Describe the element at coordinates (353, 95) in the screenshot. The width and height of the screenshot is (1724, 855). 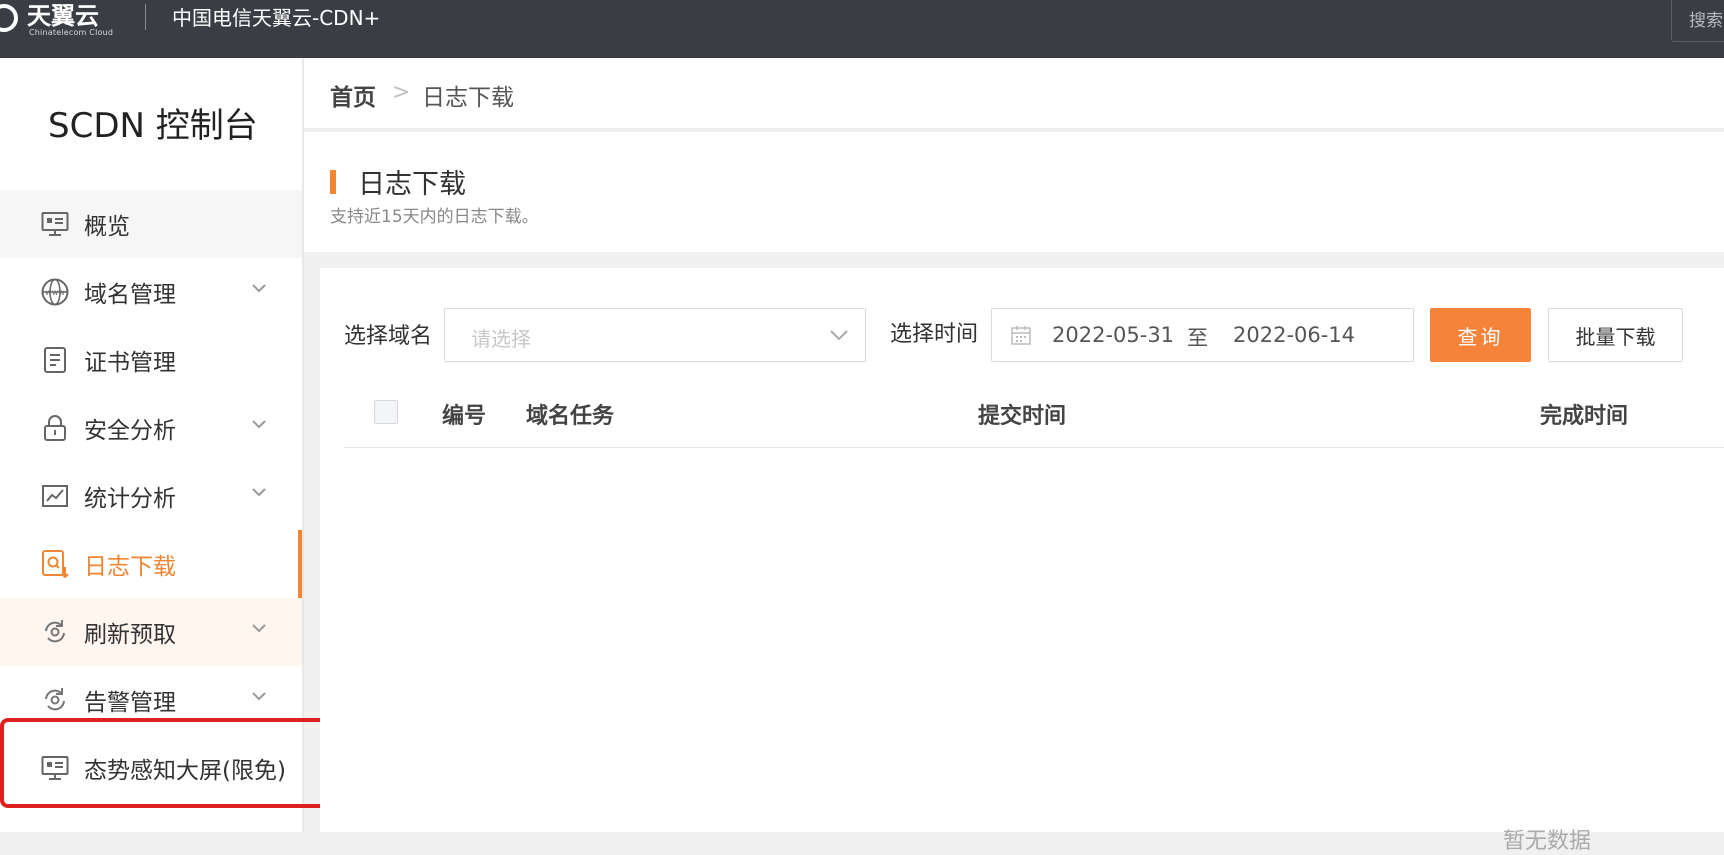
I see `breadcrumb-home-link: 首页` at that location.